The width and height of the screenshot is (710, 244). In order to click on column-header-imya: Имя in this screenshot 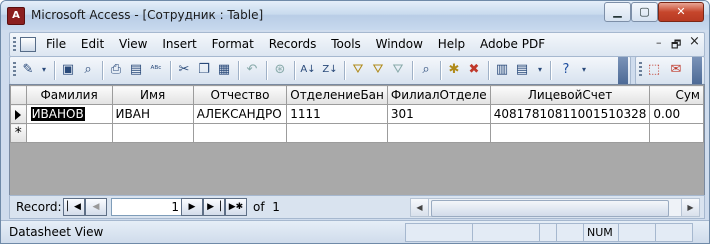, I will do `click(152, 95)`.